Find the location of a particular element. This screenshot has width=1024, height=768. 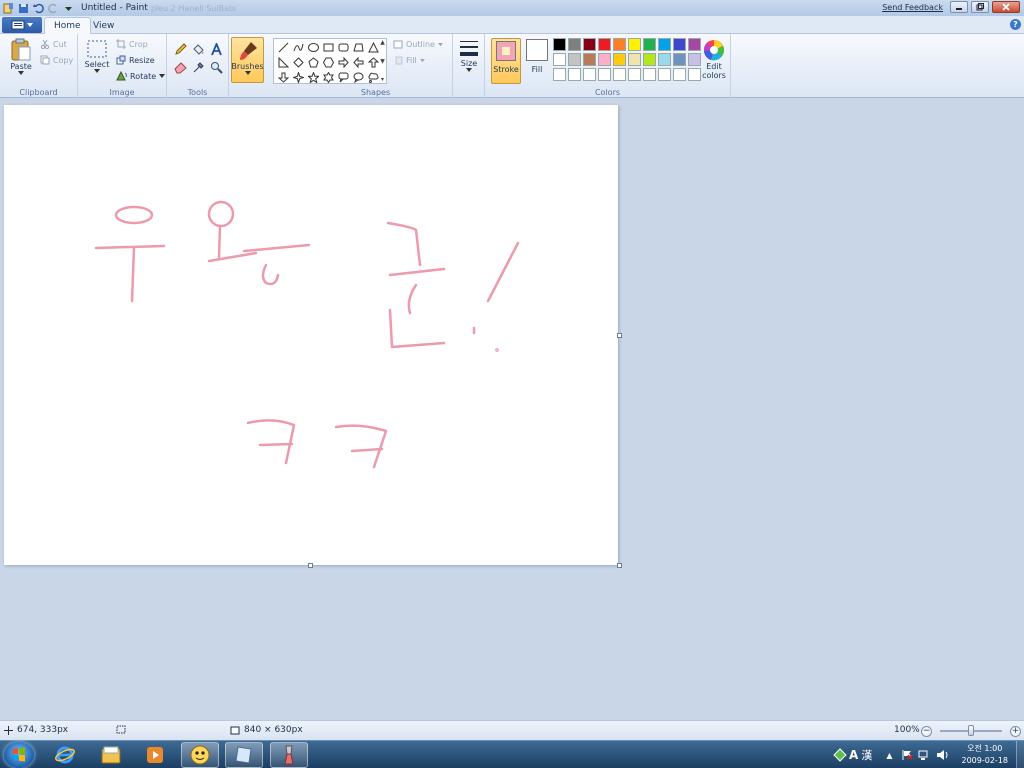

pentagon-shape is located at coordinates (313, 62).